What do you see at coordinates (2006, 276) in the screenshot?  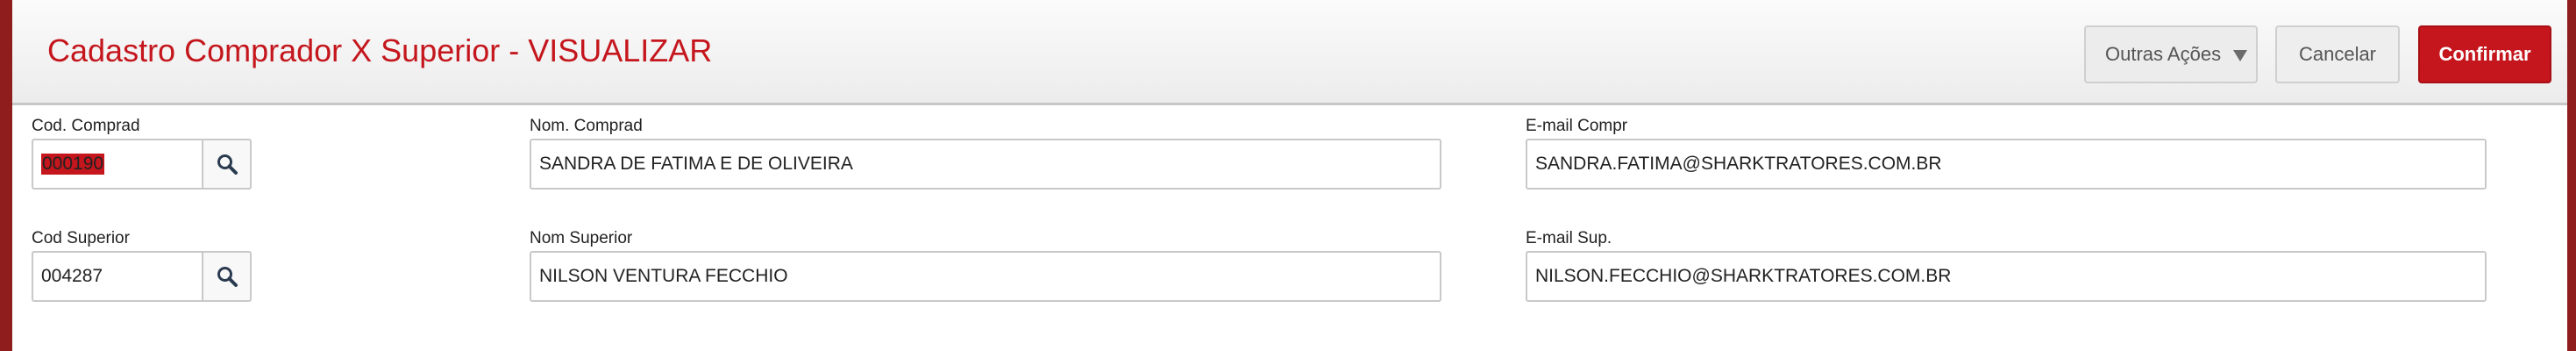 I see `email-sup-field: NILSON.FECCHIO@SHARKTRATORES.COM.BR` at bounding box center [2006, 276].